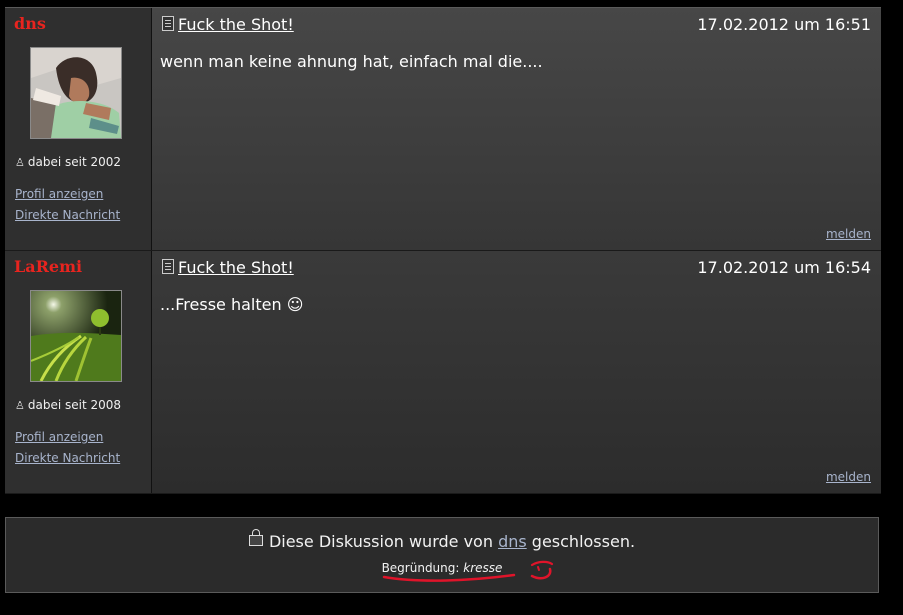 The width and height of the screenshot is (903, 615). I want to click on post-date: 17.02.2012 um 16:51, so click(784, 24).